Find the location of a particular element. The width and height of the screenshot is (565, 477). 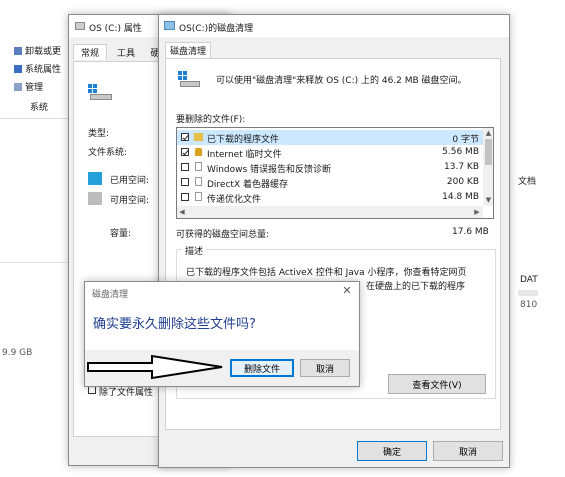

arrow-shape is located at coordinates (155, 367).